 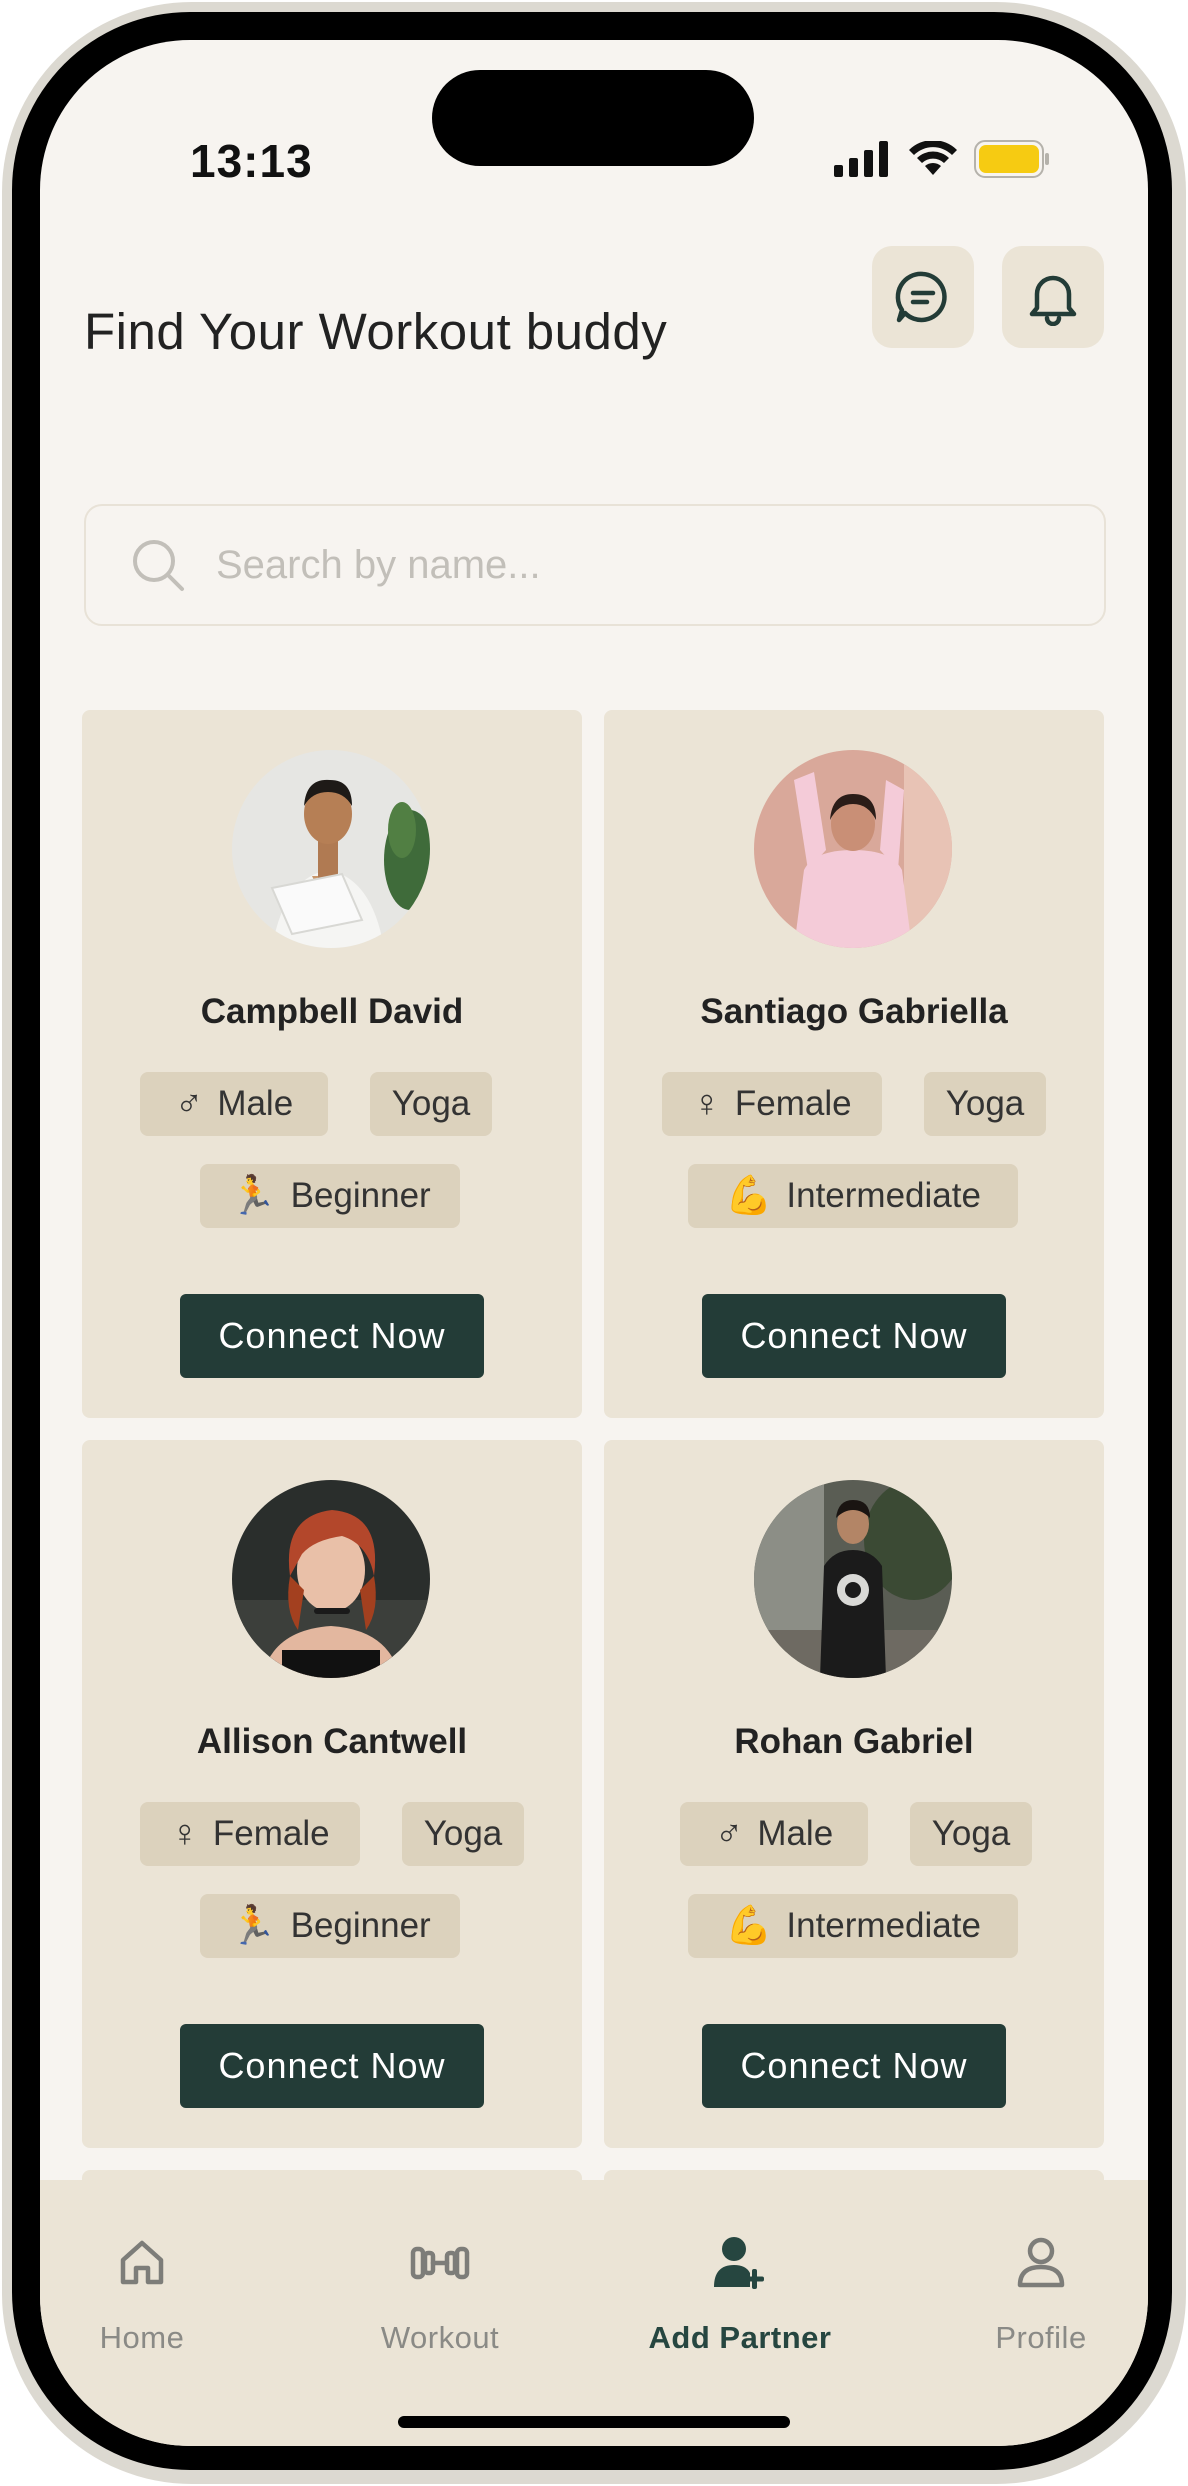 What do you see at coordinates (594, 2422) in the screenshot?
I see `home-indicator` at bounding box center [594, 2422].